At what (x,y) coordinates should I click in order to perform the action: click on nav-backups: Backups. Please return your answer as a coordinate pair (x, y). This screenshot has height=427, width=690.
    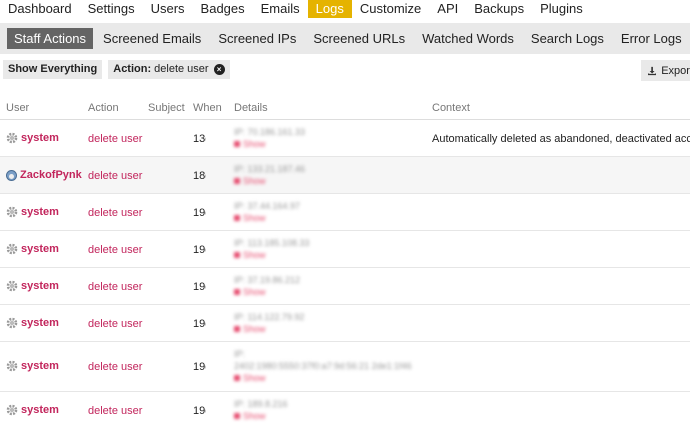
    Looking at the image, I should click on (499, 9).